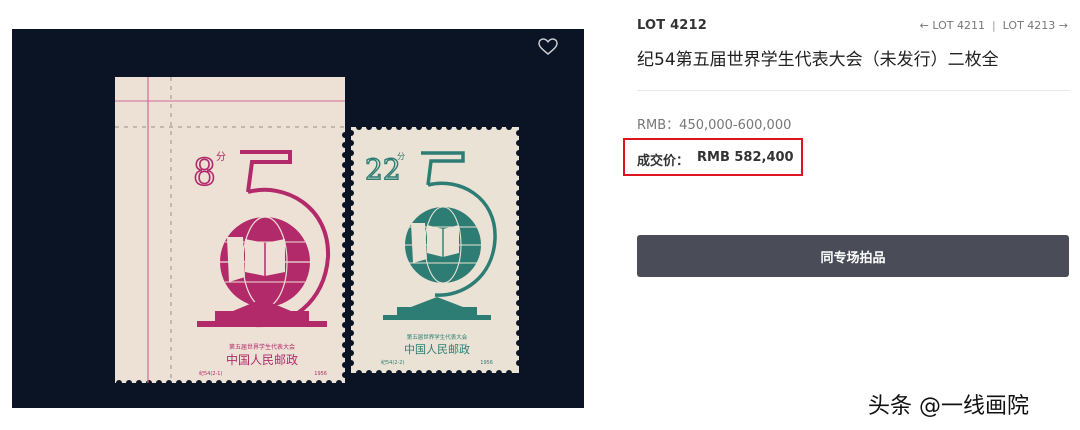 The width and height of the screenshot is (1080, 430). What do you see at coordinates (548, 47) in the screenshot?
I see `heart-icon` at bounding box center [548, 47].